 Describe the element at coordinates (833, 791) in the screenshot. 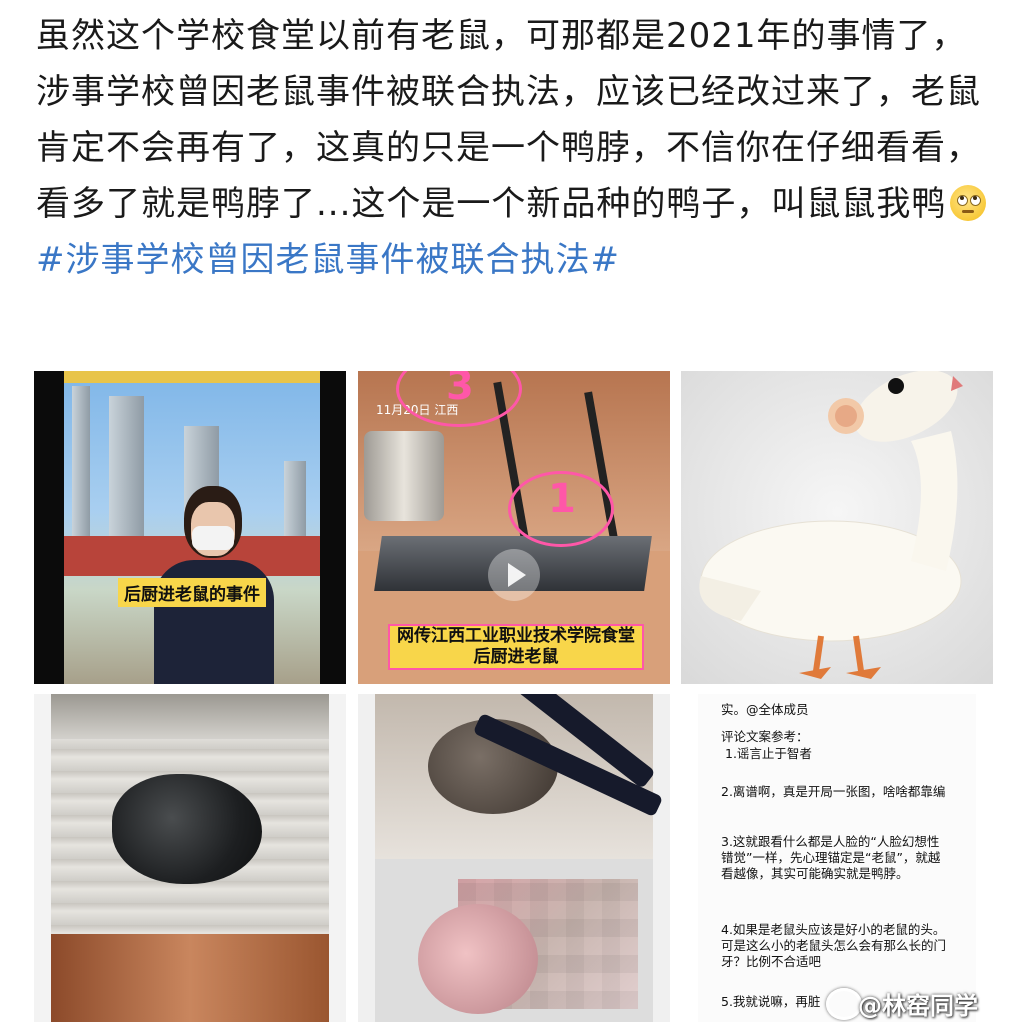

I see `chat-line: 2.离谱啊，真是开局一张图，啥啥都靠编` at that location.